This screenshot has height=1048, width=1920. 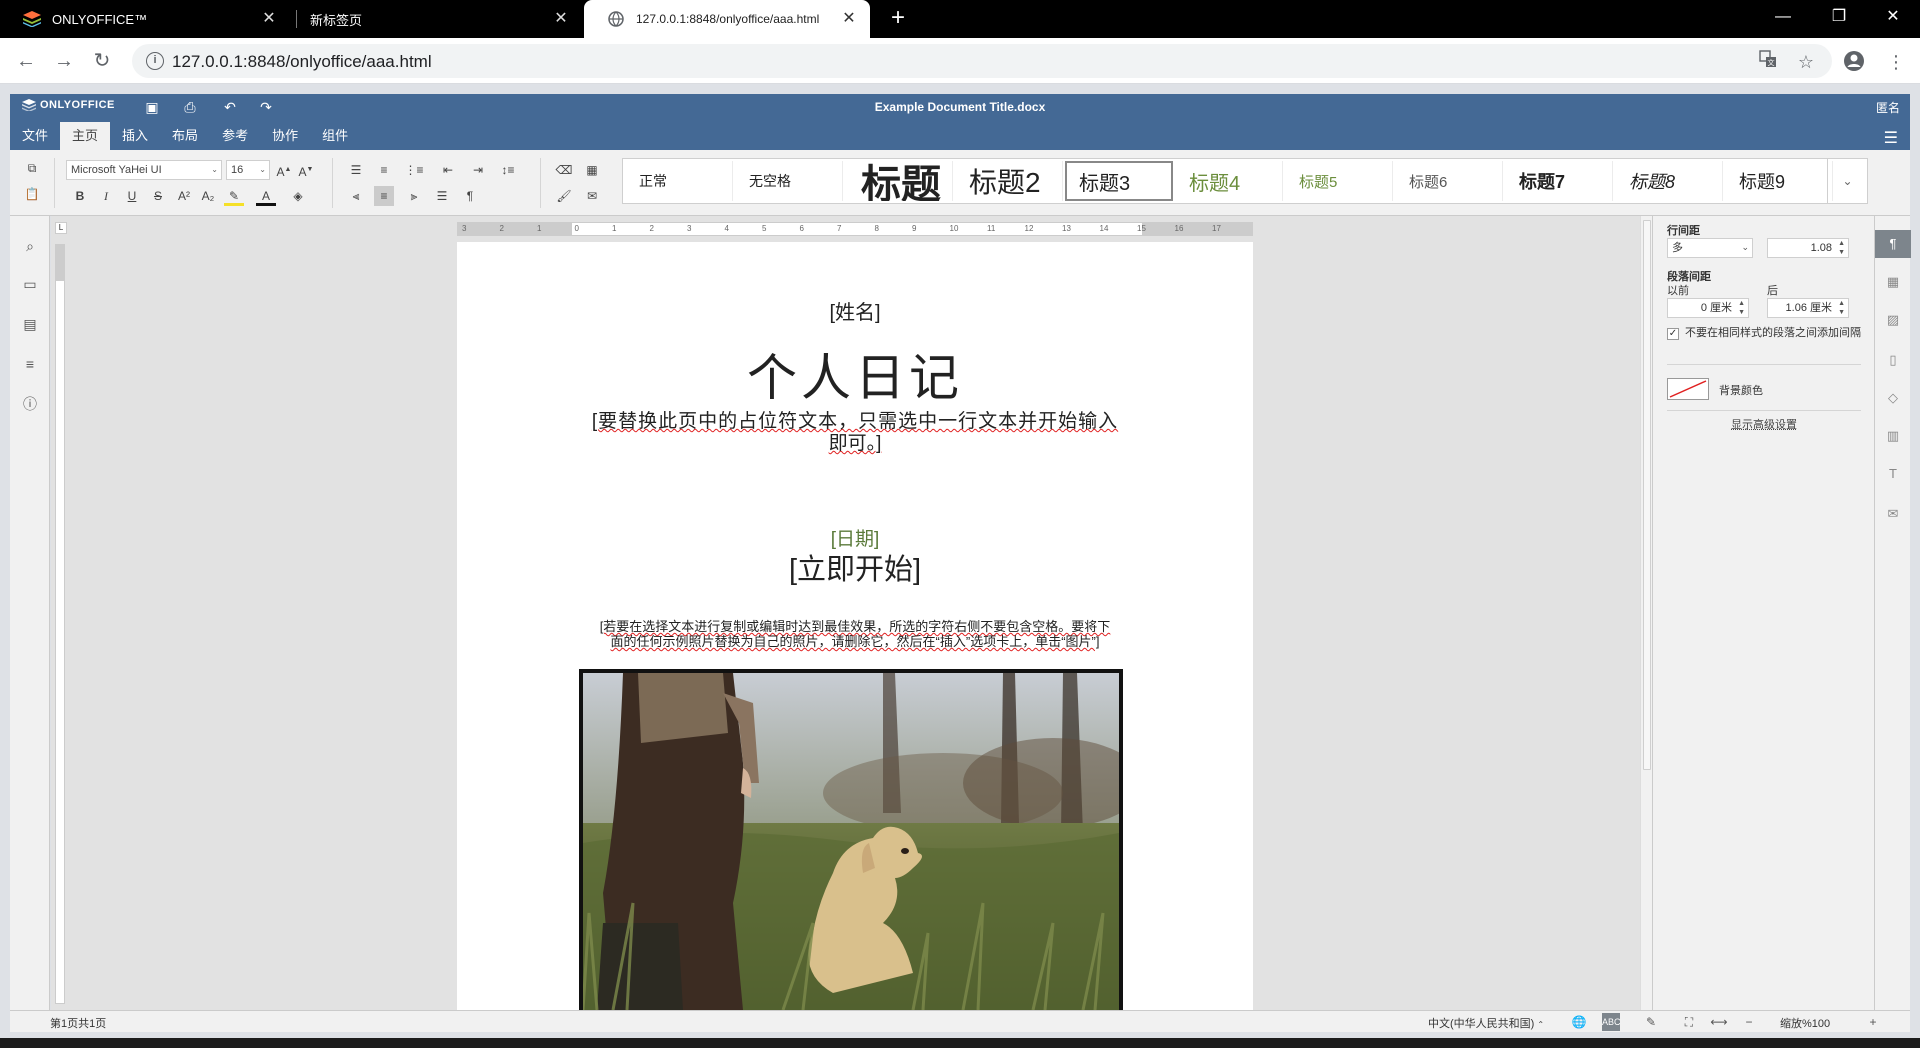 I want to click on increase-indent-icon: ⇥, so click(x=478, y=170).